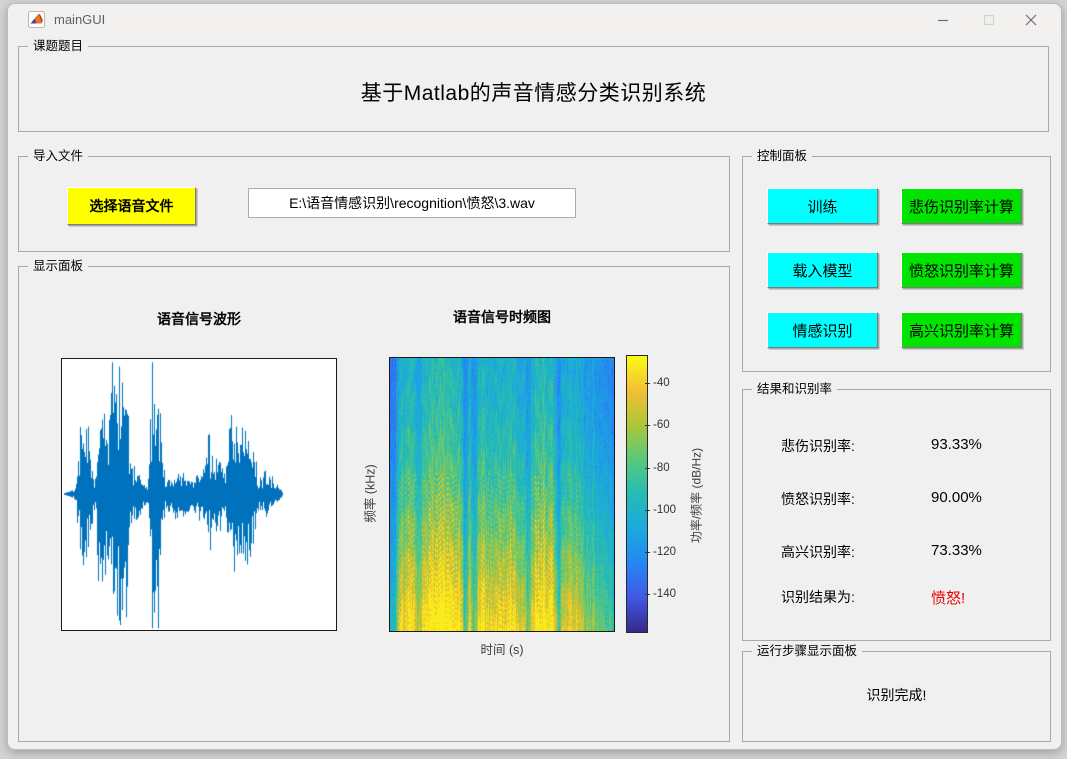  Describe the element at coordinates (822, 270) in the screenshot. I see `load-model-button: 载入模型` at that location.